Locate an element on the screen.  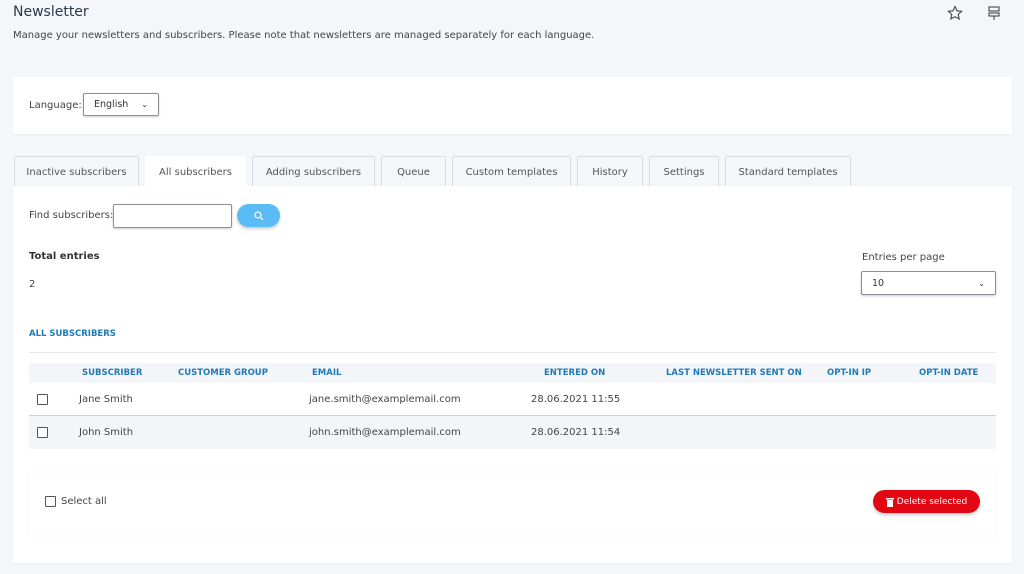
search-button is located at coordinates (258, 215).